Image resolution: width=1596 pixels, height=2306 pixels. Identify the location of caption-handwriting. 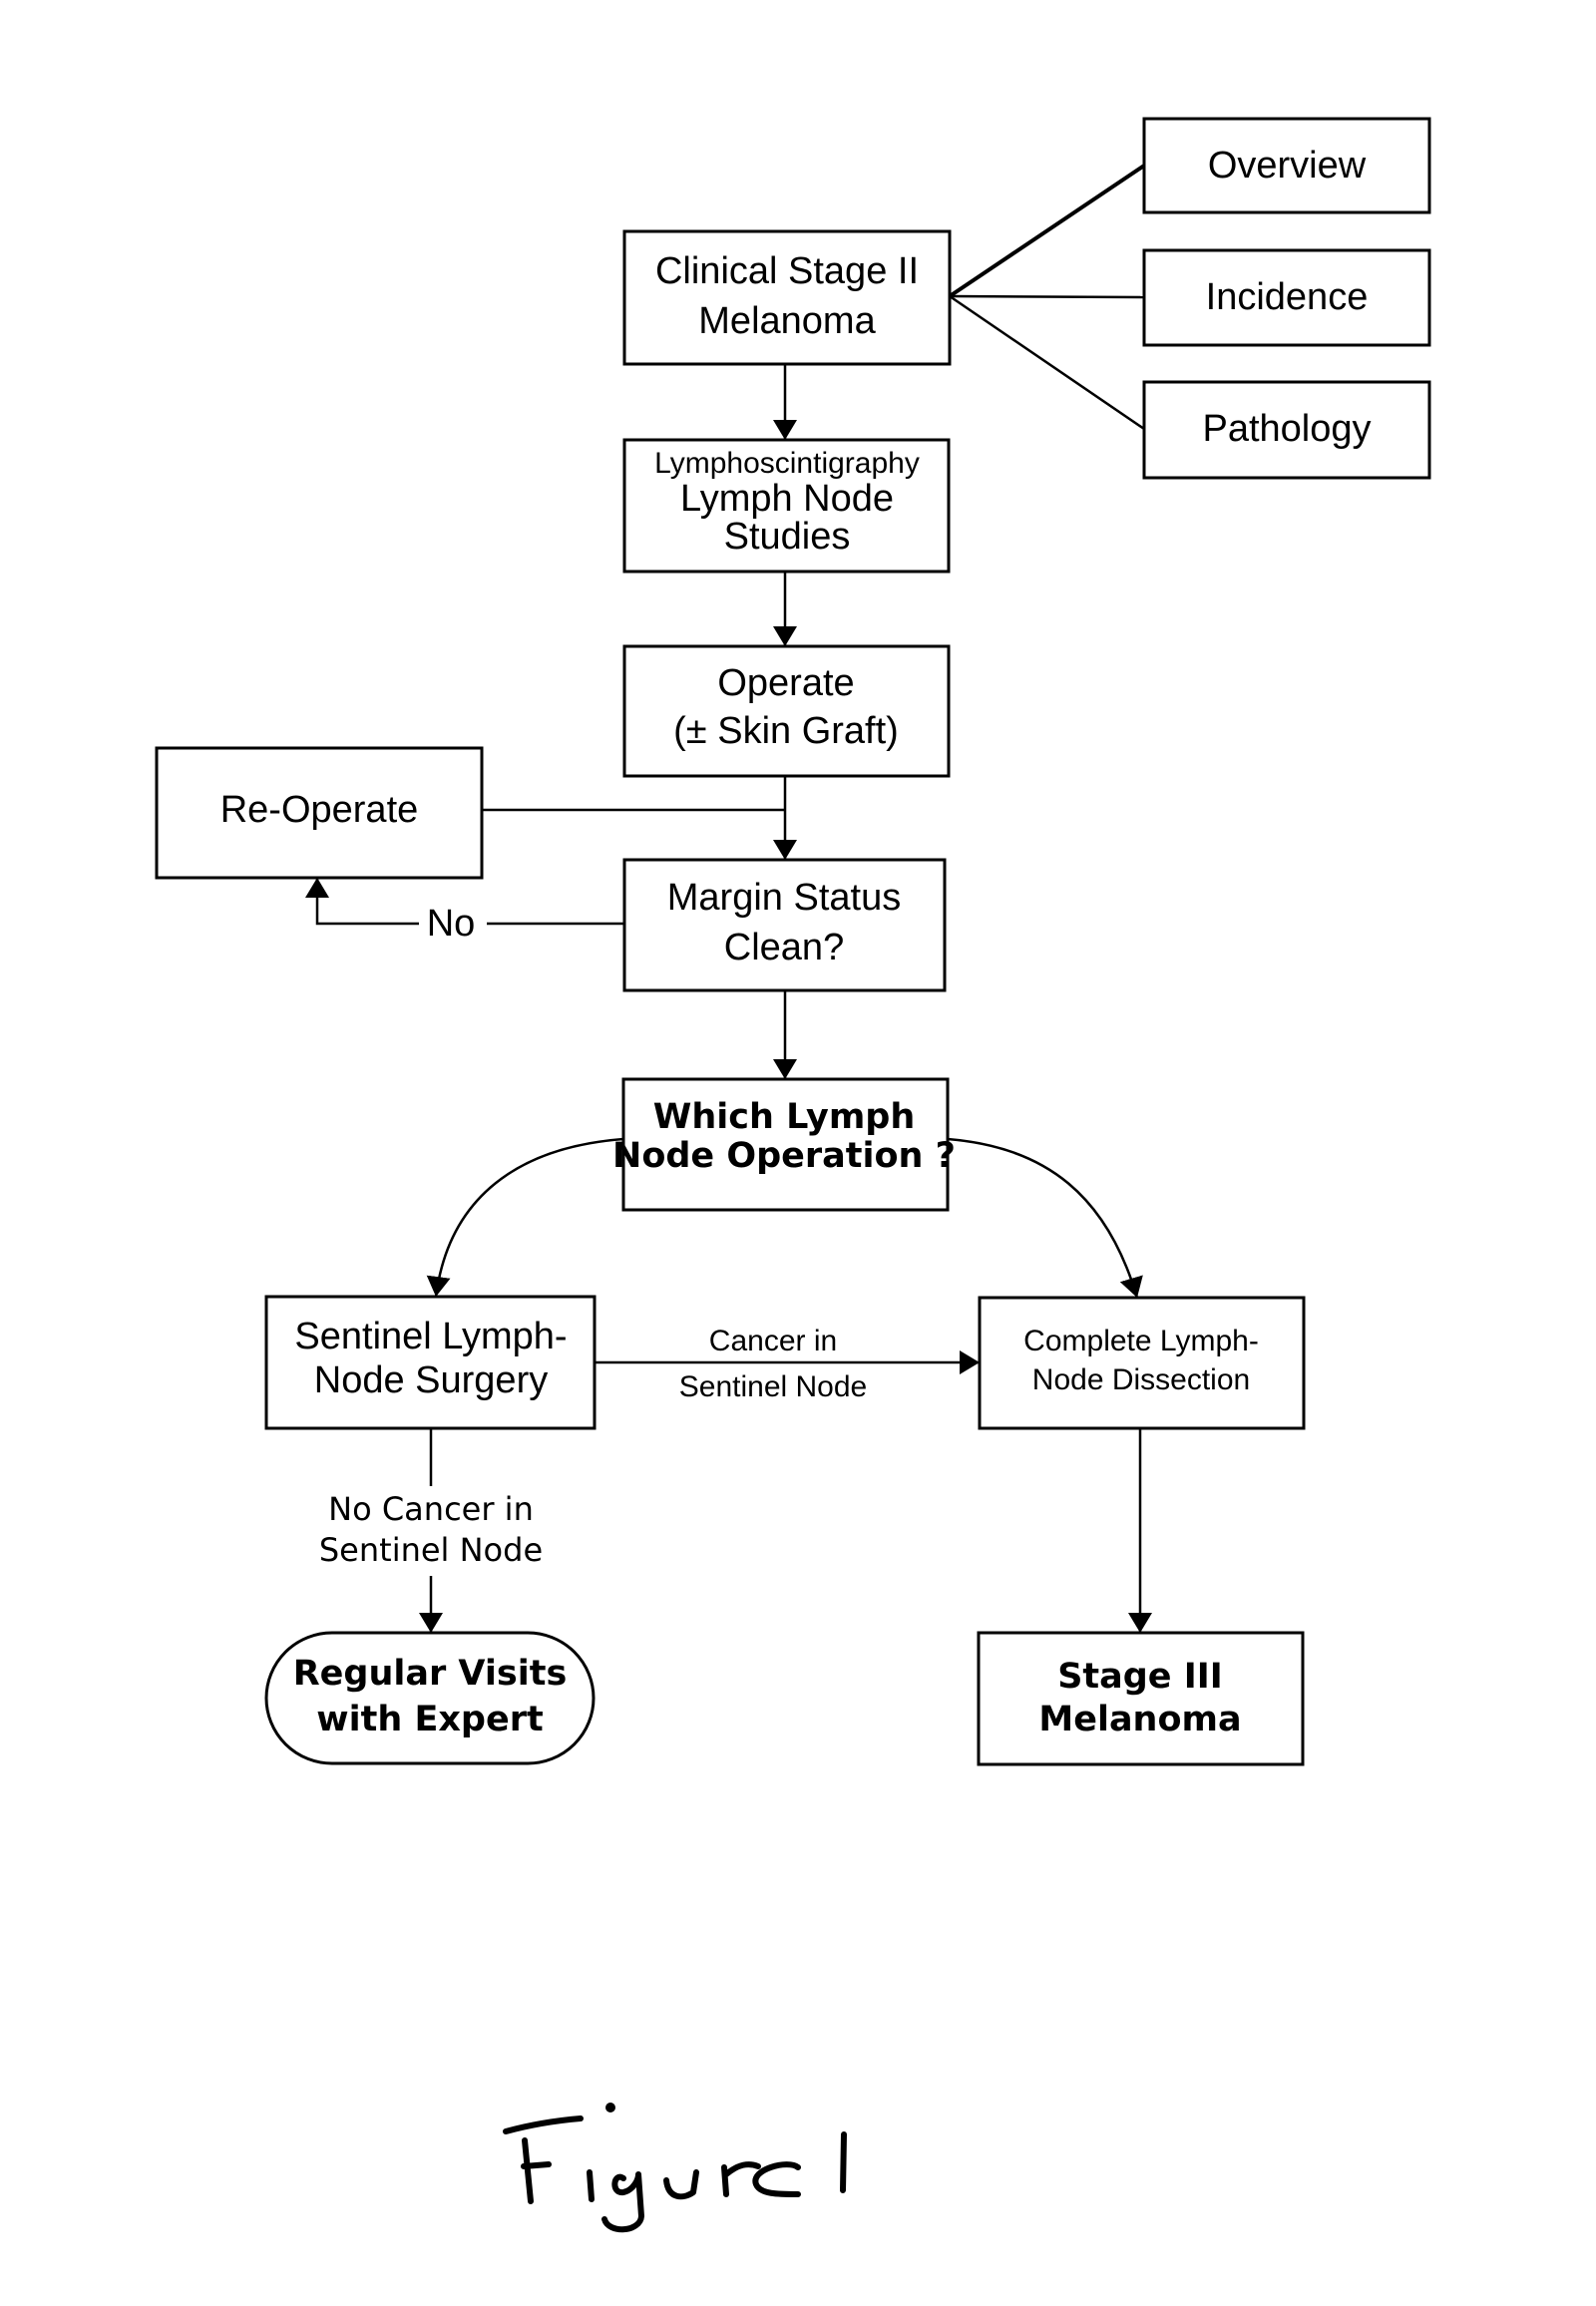
(675, 2168).